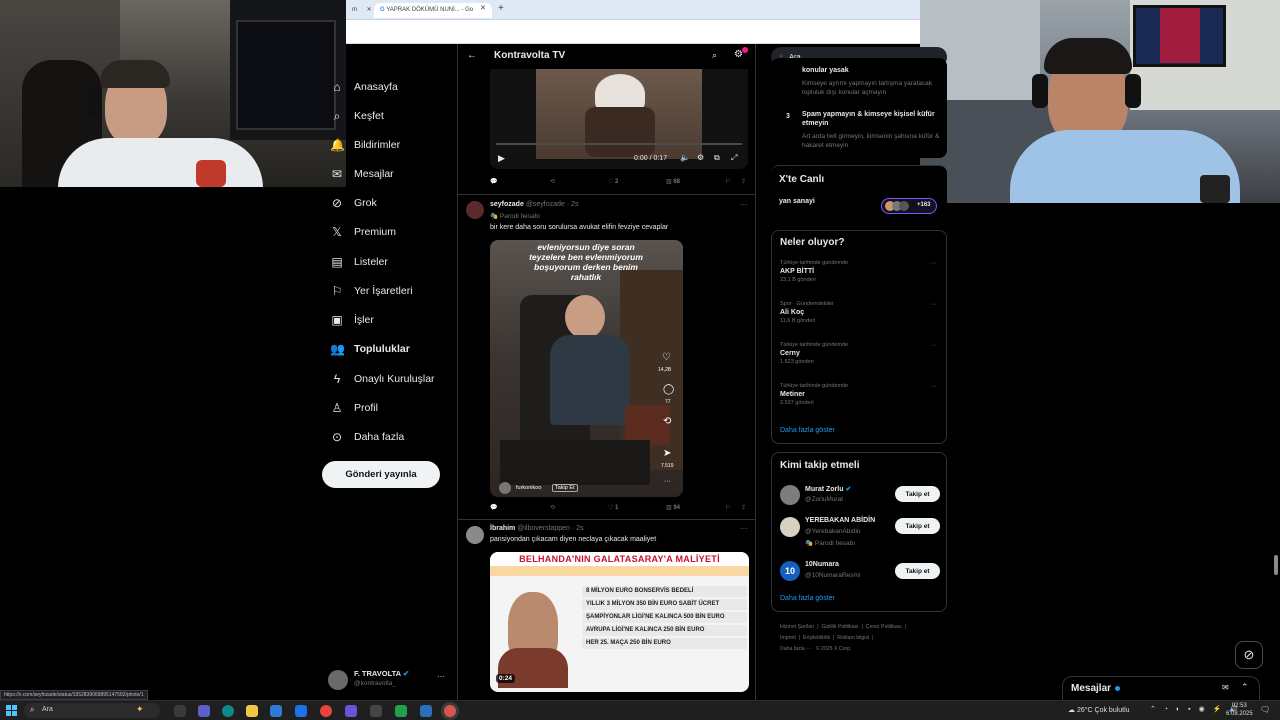 This screenshot has width=1280, height=720. Describe the element at coordinates (352, 320) in the screenshot. I see `sidebar-item-jobs: ▣ İşler` at that location.